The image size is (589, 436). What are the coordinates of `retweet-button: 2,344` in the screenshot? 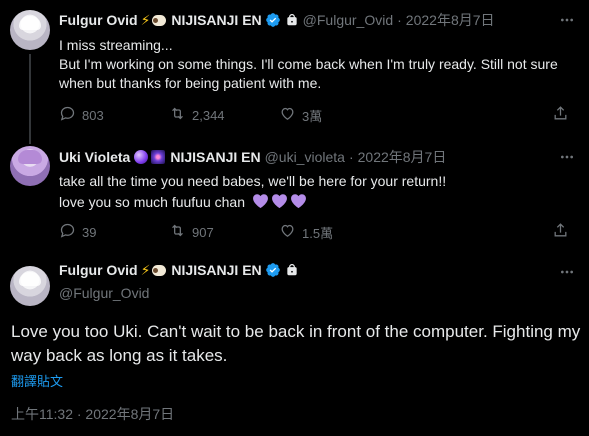 It's located at (224, 115).